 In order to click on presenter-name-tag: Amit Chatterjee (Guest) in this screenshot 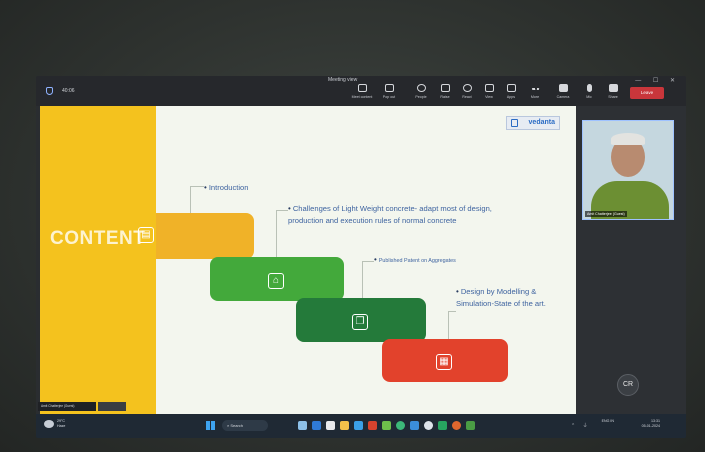, I will do `click(67, 406)`.